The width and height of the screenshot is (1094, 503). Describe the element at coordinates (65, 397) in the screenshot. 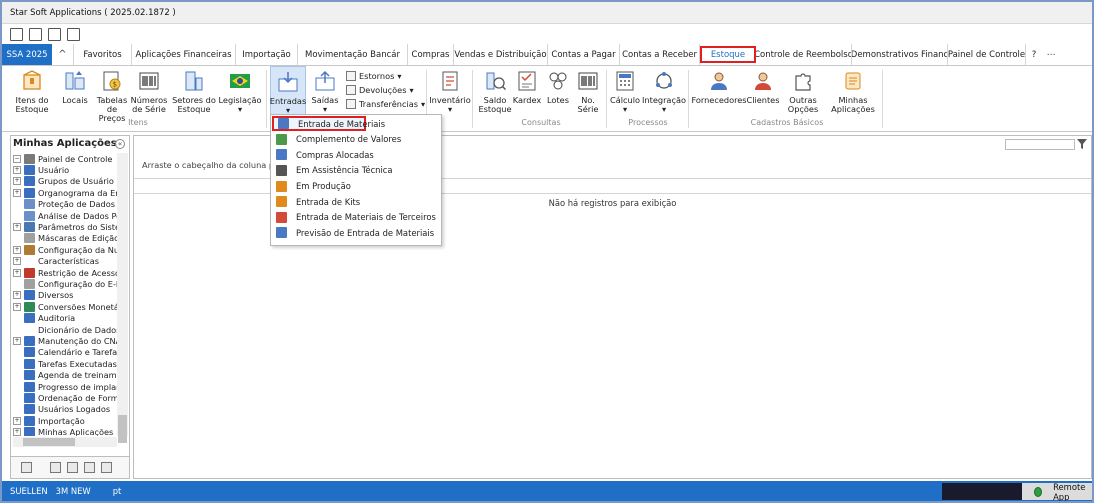

I see `tree-item: Ordenação de Form` at that location.